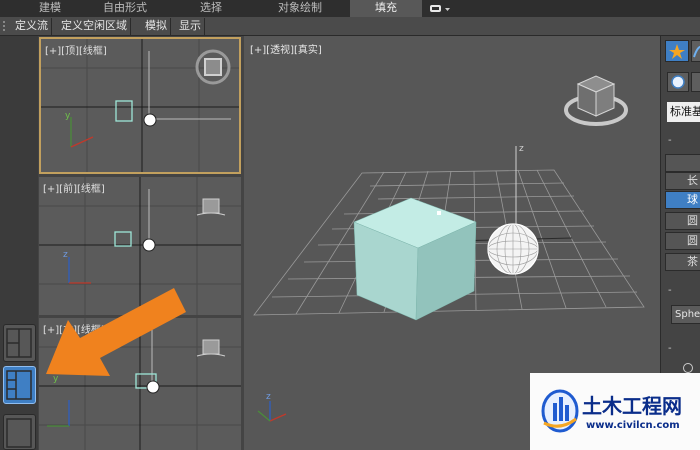 Image resolution: width=700 pixels, height=450 pixels. I want to click on viewport-top-label: [+][顶][线框], so click(76, 49).